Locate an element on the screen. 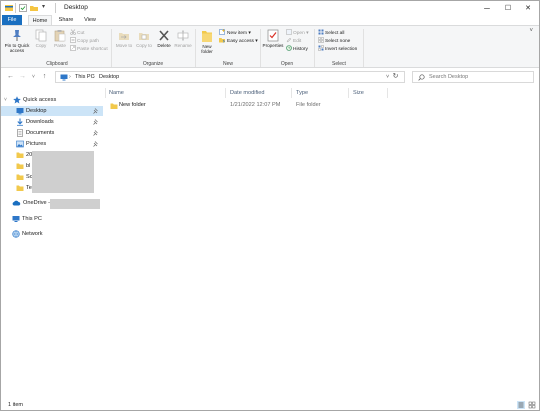  move-to-button: Move to is located at coordinates (124, 38).